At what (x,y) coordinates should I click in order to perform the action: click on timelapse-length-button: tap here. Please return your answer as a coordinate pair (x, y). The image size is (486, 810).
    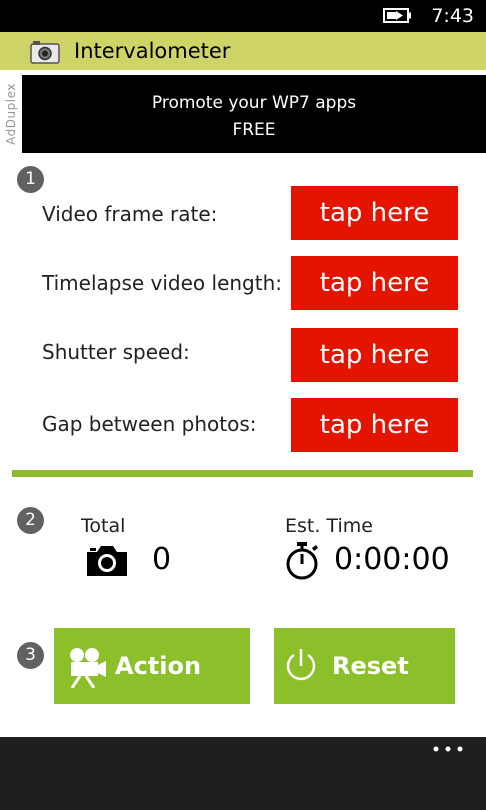
    Looking at the image, I should click on (374, 283).